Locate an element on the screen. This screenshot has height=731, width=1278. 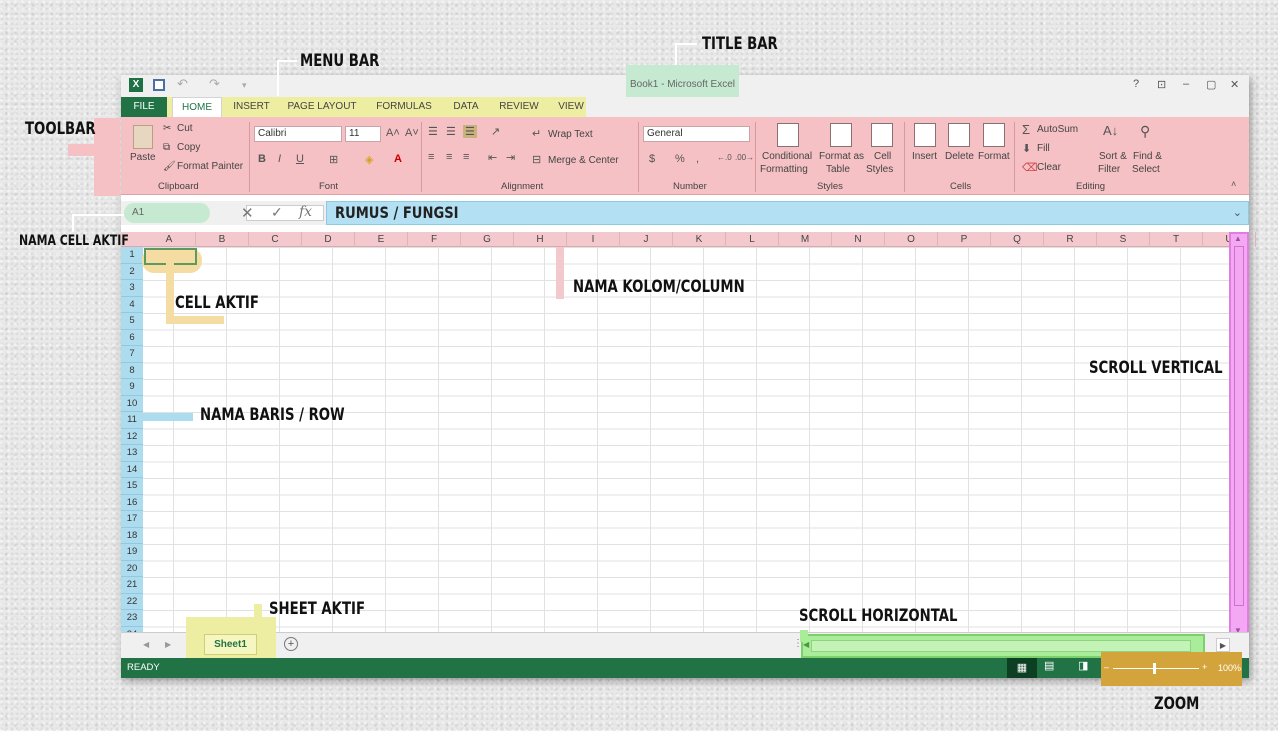
copy-icon: ⧉ is located at coordinates (166, 147).